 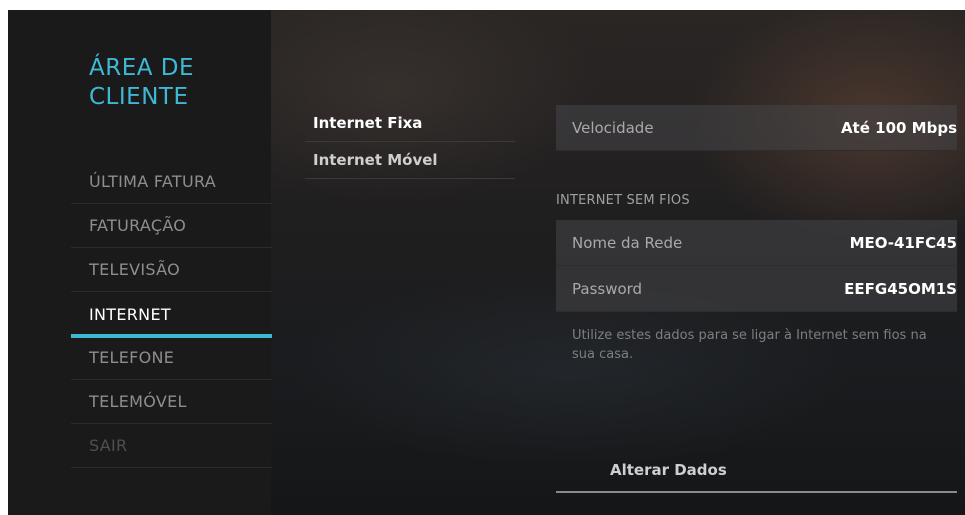 What do you see at coordinates (607, 288) in the screenshot?
I see `password-label: Password` at bounding box center [607, 288].